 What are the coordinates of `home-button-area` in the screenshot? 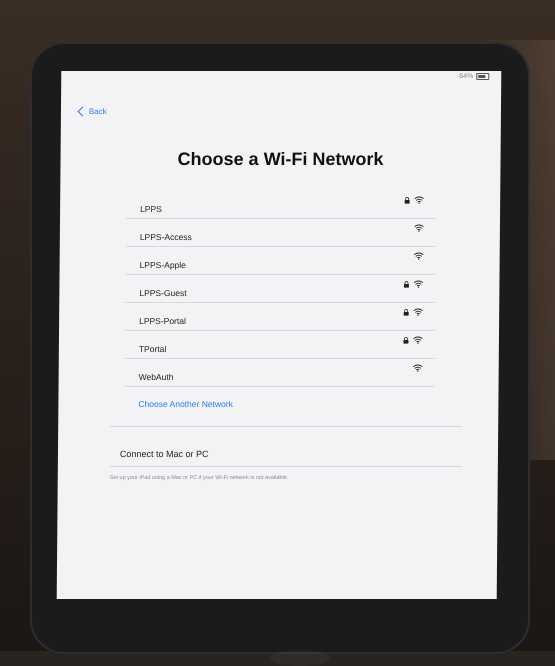 It's located at (300, 658).